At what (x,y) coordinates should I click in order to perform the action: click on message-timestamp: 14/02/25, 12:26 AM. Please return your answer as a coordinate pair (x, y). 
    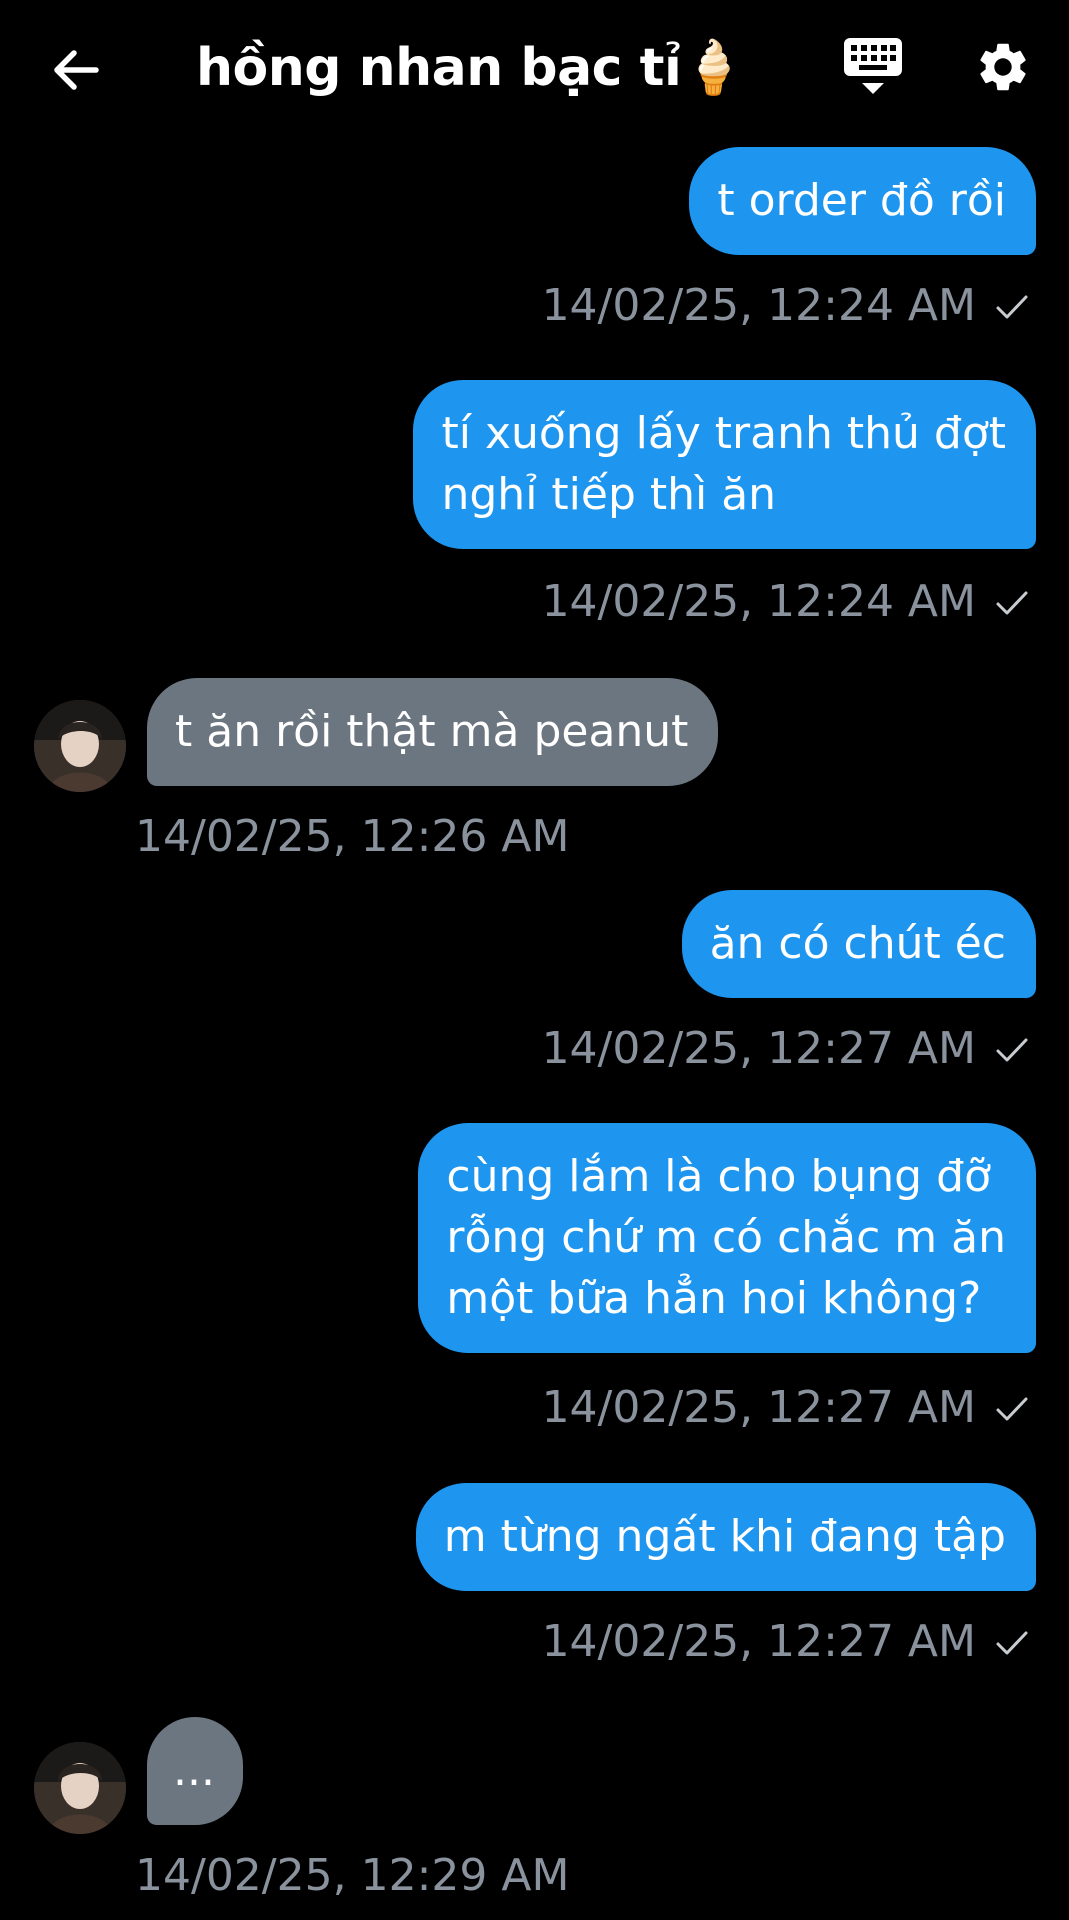
    Looking at the image, I should click on (352, 836).